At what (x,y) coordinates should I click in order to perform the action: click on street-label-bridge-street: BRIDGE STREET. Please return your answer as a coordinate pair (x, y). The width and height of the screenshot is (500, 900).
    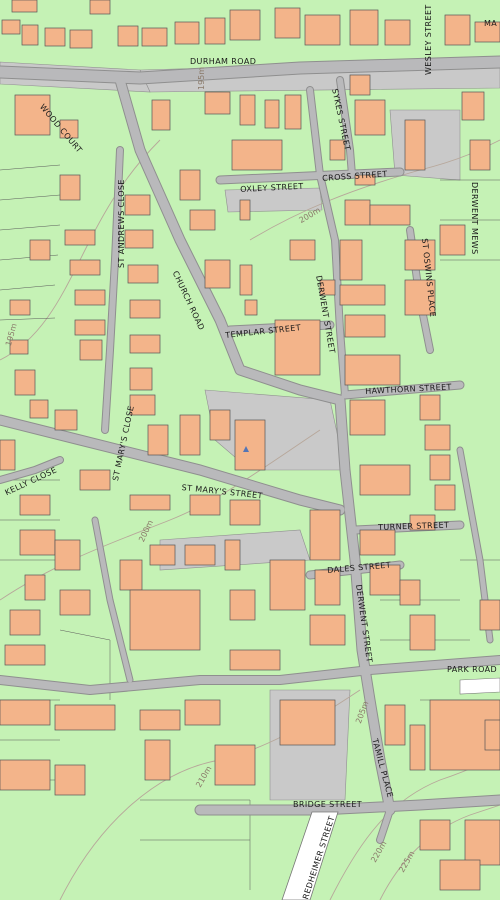
    Looking at the image, I should click on (328, 804).